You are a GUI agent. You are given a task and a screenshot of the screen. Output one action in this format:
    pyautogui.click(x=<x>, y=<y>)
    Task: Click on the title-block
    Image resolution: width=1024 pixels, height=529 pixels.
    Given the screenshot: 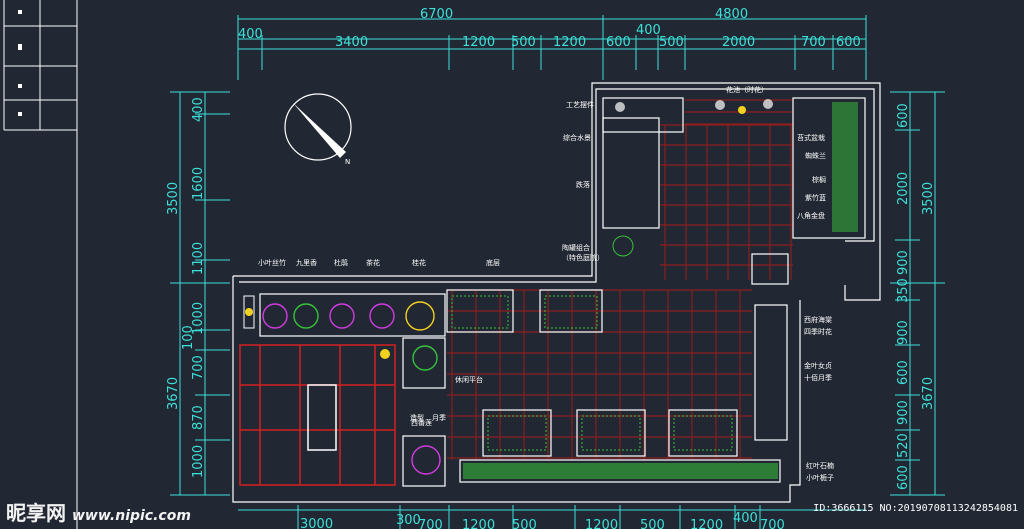 What is the action you would take?
    pyautogui.click(x=40, y=264)
    